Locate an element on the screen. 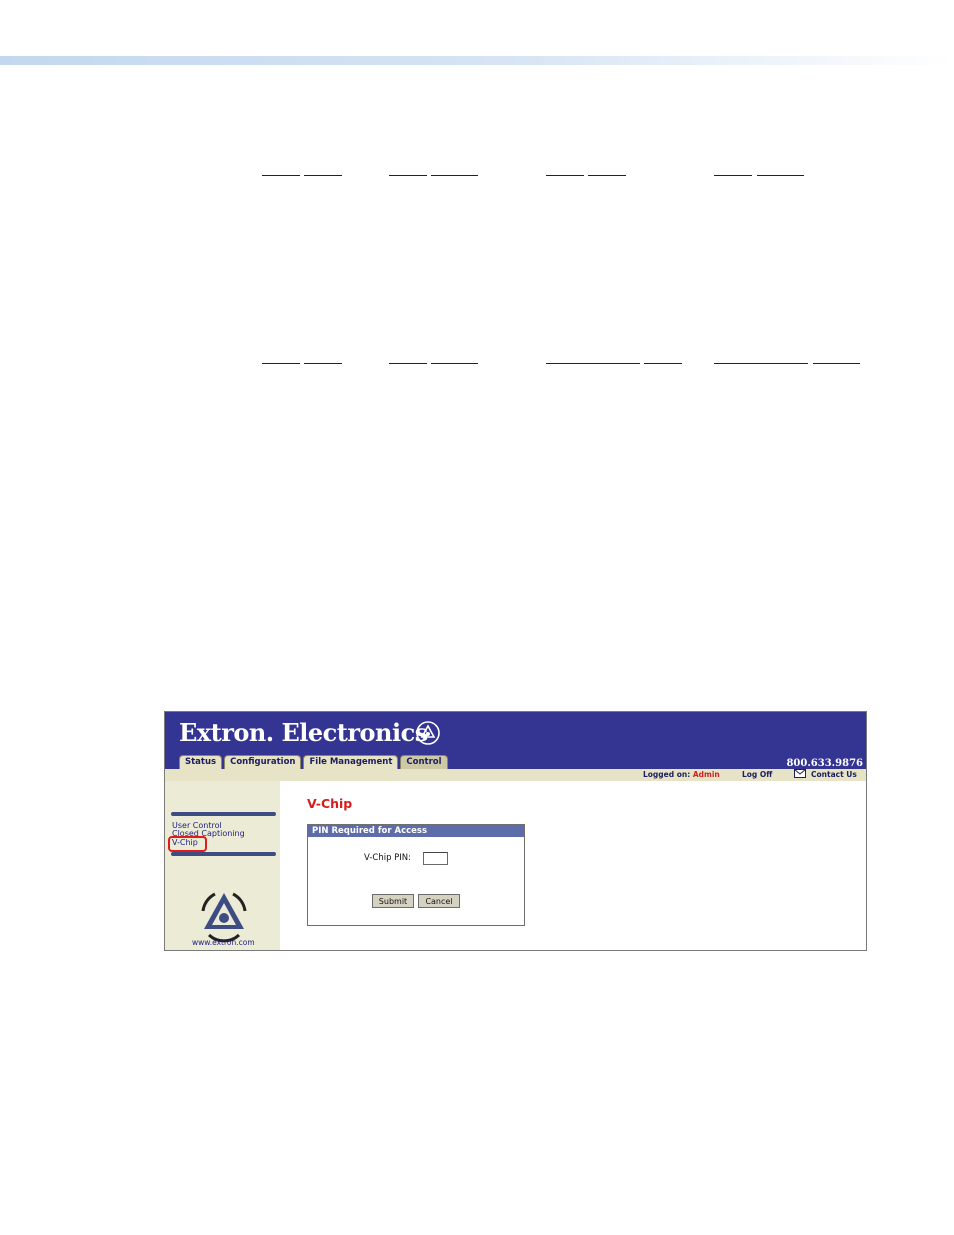 This screenshot has height=1235, width=954. log-off-link: Log Off is located at coordinates (757, 774).